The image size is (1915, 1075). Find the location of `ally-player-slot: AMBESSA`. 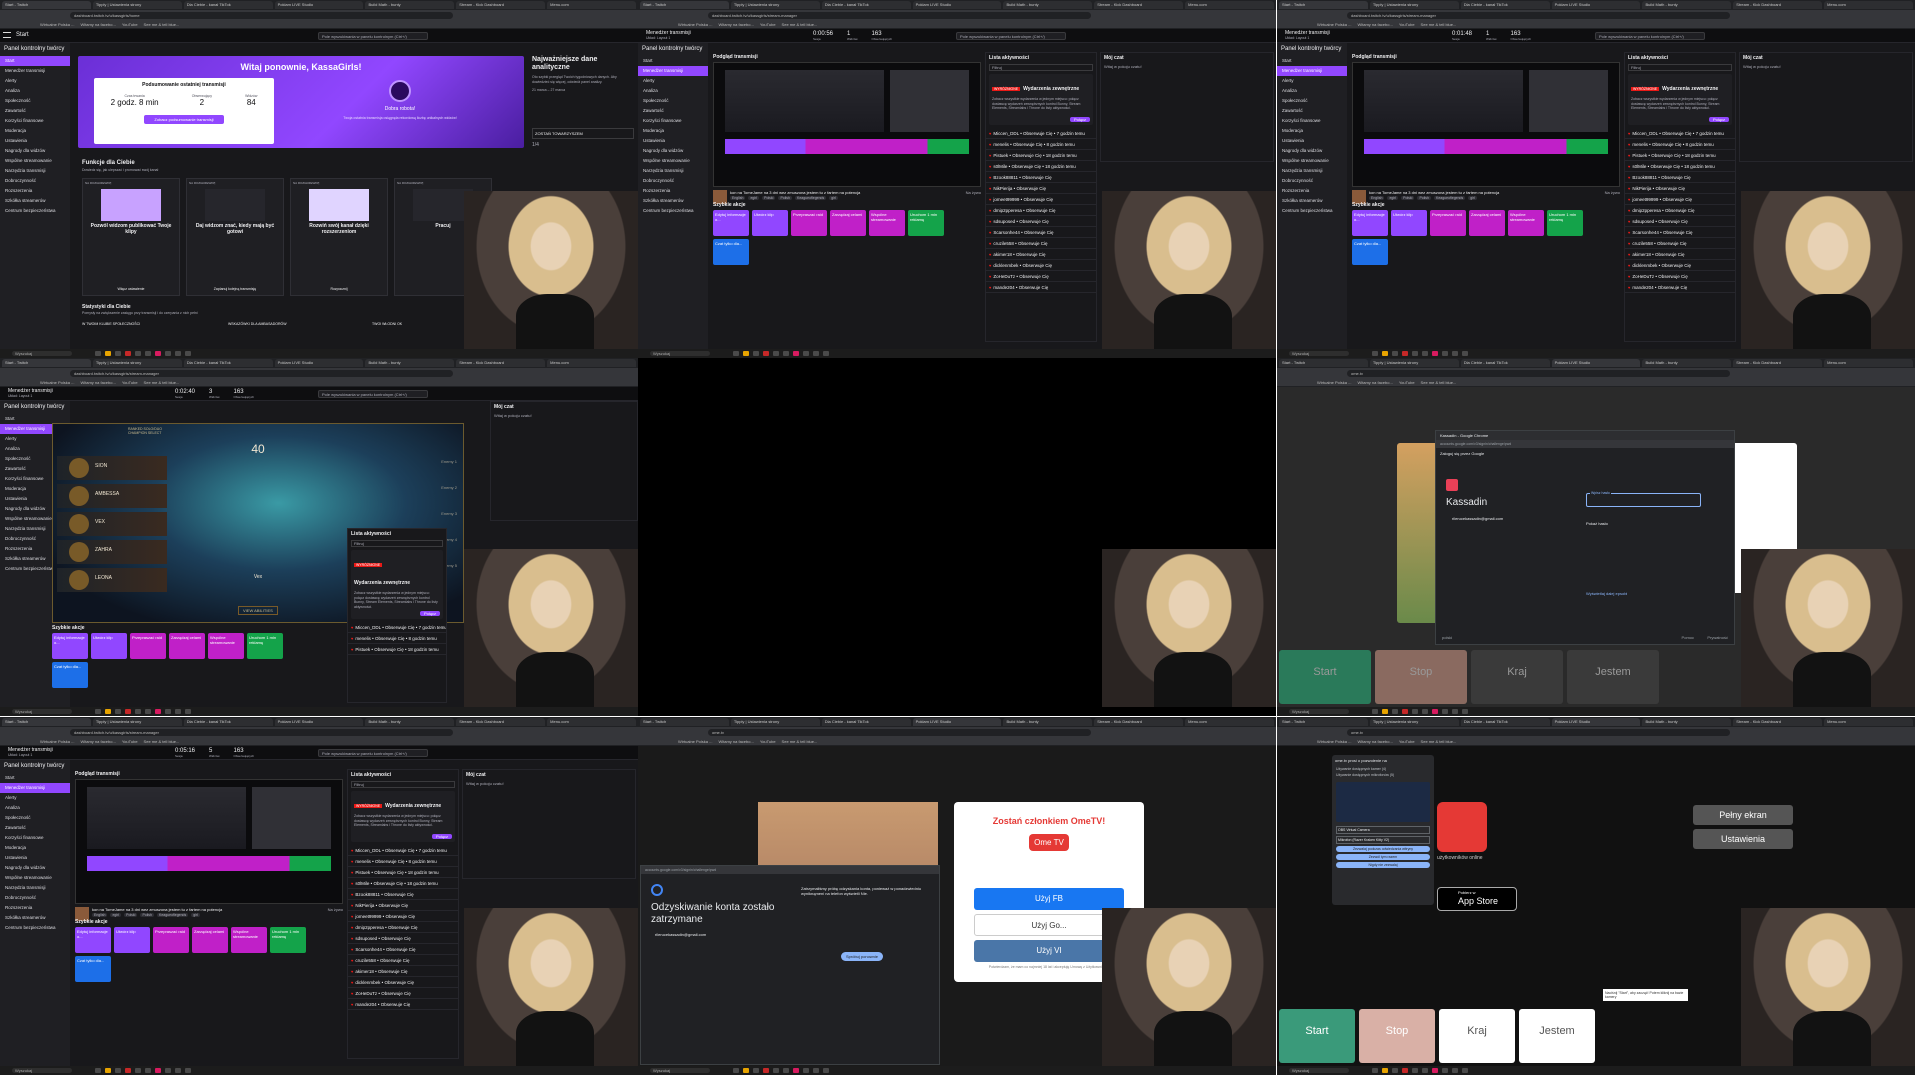

ally-player-slot: AMBESSA is located at coordinates (112, 496).